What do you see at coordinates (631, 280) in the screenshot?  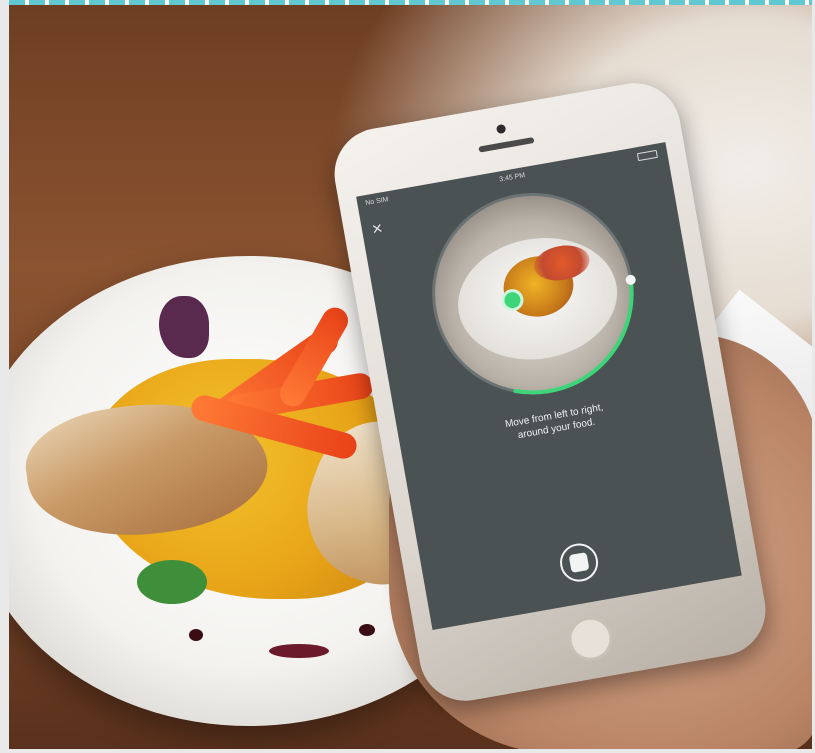 I see `progress-knob` at bounding box center [631, 280].